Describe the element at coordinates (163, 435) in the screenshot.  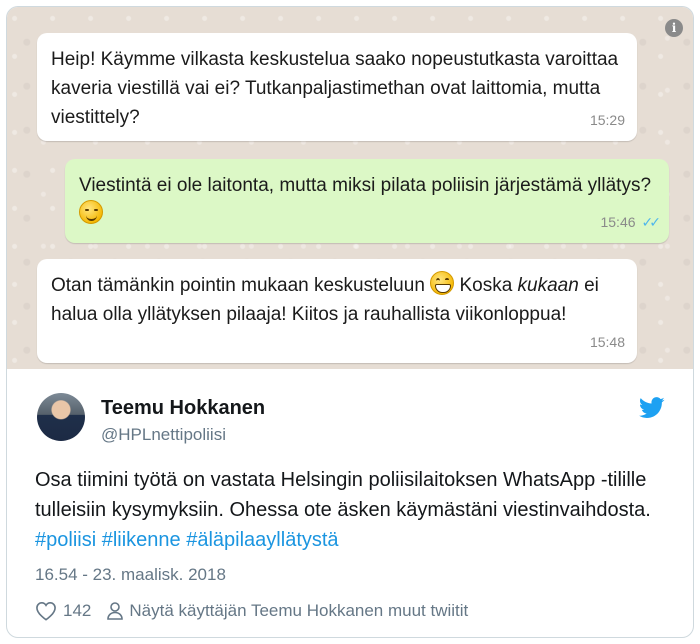
I see `author-handle: @HPLnettipoliisi` at that location.